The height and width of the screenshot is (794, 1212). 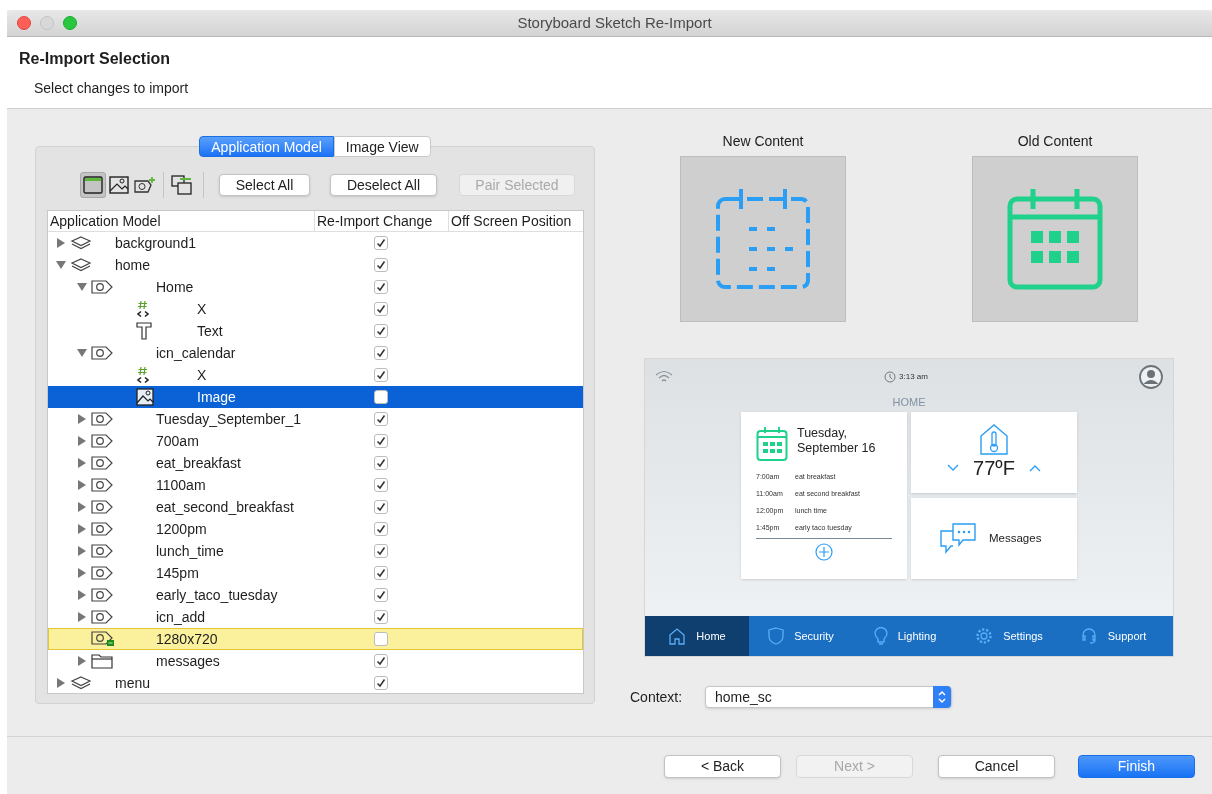 I want to click on tree-item-label: early_taco_tuesday, so click(x=217, y=595).